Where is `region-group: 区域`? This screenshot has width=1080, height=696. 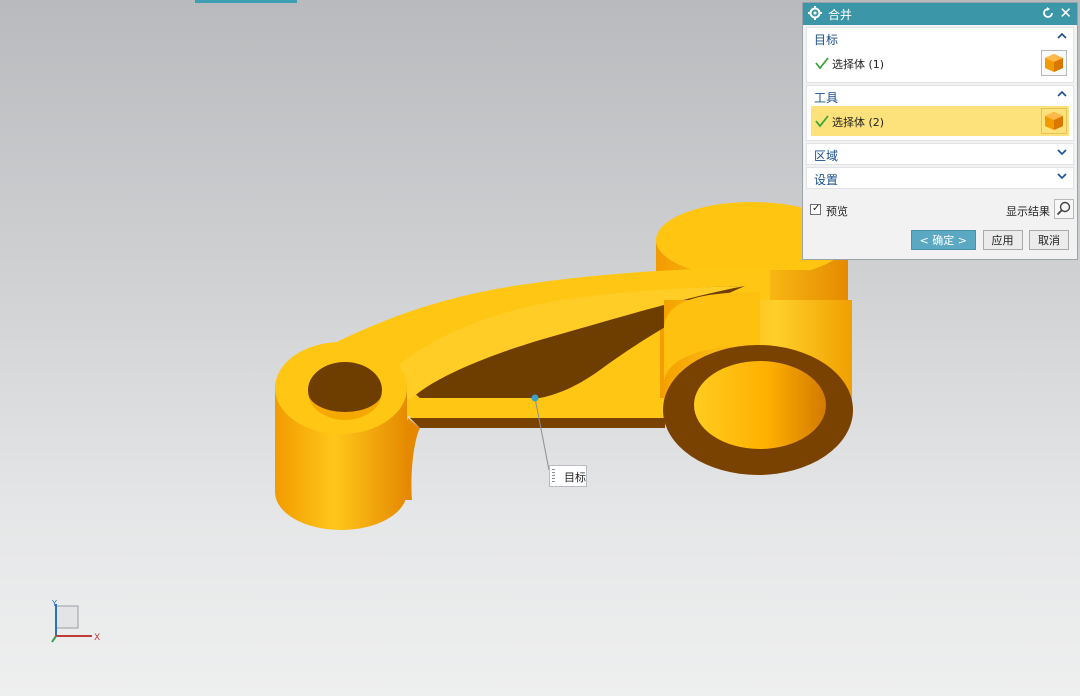
region-group: 区域 is located at coordinates (940, 154).